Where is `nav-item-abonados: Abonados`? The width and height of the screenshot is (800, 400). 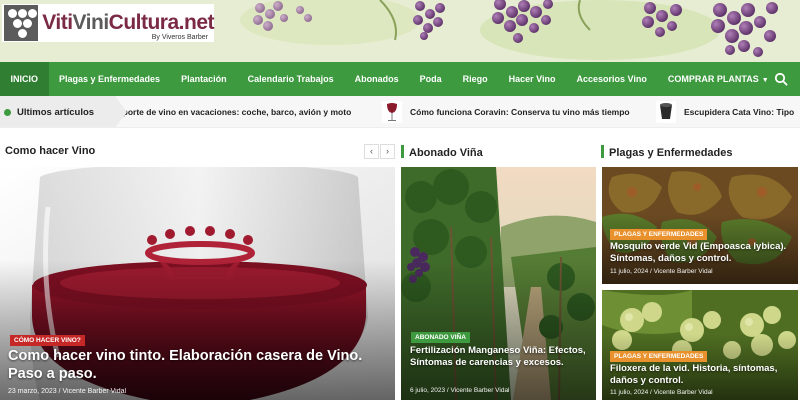 nav-item-abonados: Abonados is located at coordinates (376, 79).